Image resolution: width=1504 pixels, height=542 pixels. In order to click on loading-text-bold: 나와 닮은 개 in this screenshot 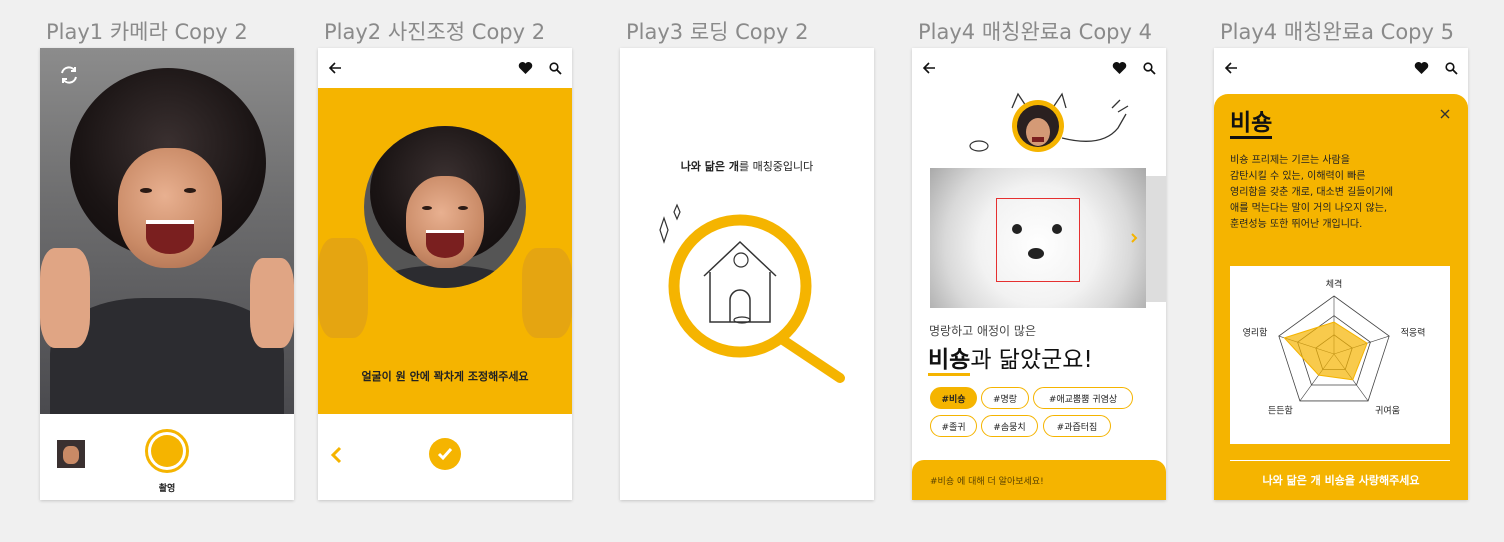, I will do `click(709, 166)`.